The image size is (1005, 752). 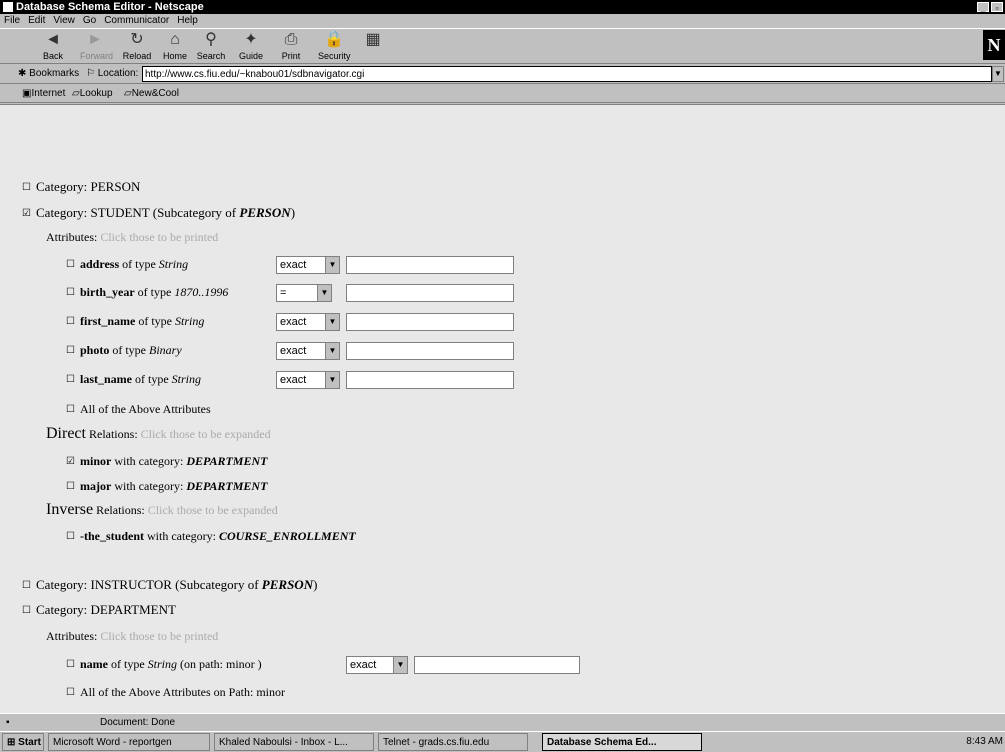 What do you see at coordinates (291, 47) in the screenshot?
I see `print-button: ⎙ Print` at bounding box center [291, 47].